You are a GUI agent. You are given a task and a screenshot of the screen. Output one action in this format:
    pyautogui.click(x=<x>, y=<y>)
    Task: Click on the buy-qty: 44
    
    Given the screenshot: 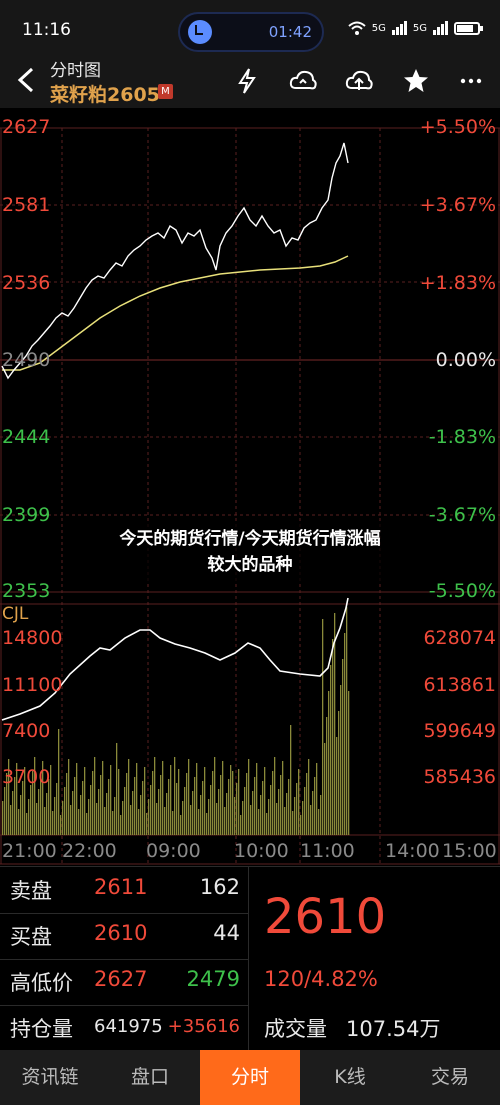 What is the action you would take?
    pyautogui.click(x=226, y=933)
    